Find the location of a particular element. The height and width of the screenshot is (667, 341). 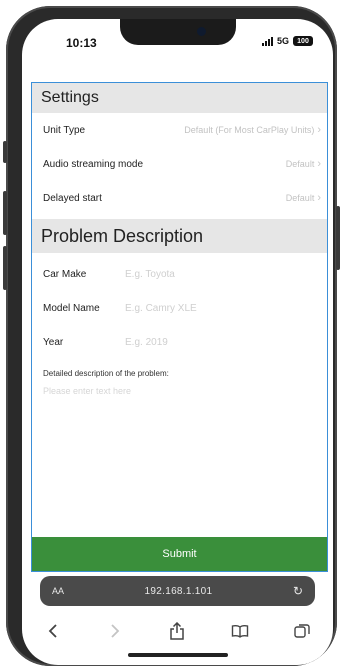

forward-icon is located at coordinates (115, 631).